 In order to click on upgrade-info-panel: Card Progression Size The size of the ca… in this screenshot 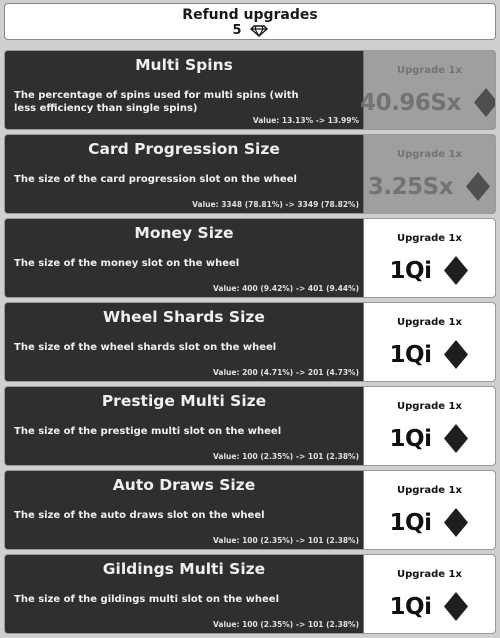, I will do `click(184, 174)`.